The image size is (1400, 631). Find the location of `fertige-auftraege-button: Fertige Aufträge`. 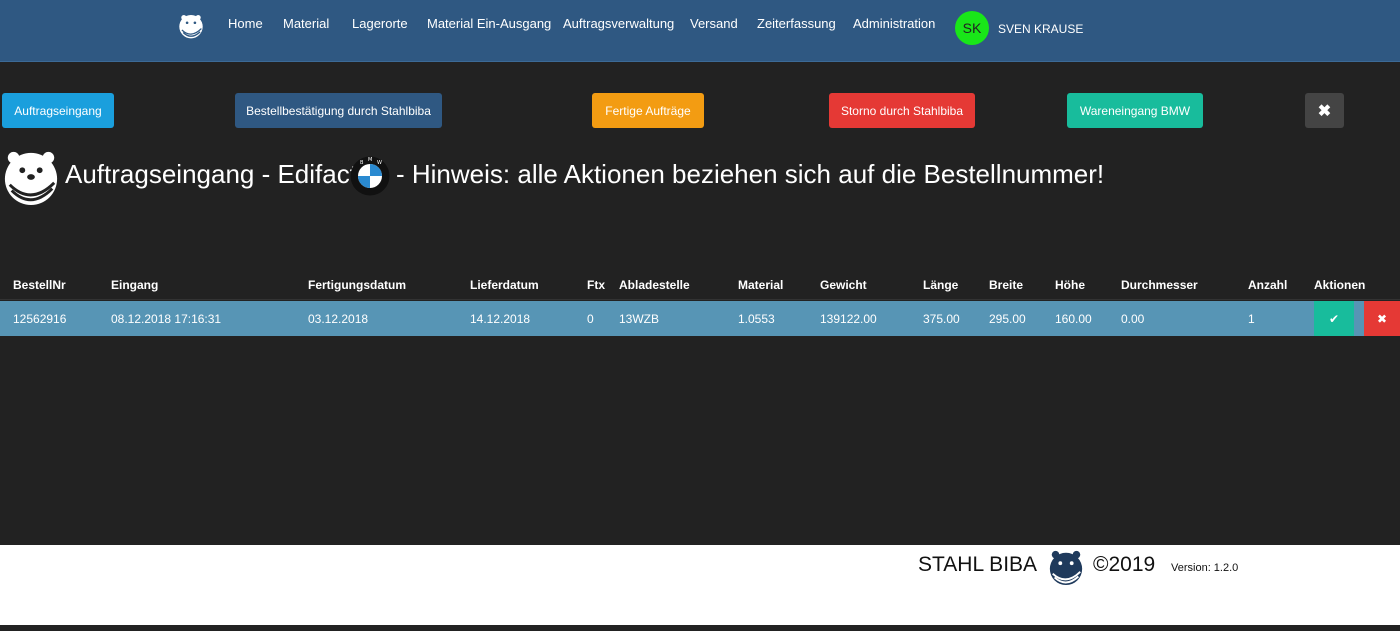

fertige-auftraege-button: Fertige Aufträge is located at coordinates (648, 110).